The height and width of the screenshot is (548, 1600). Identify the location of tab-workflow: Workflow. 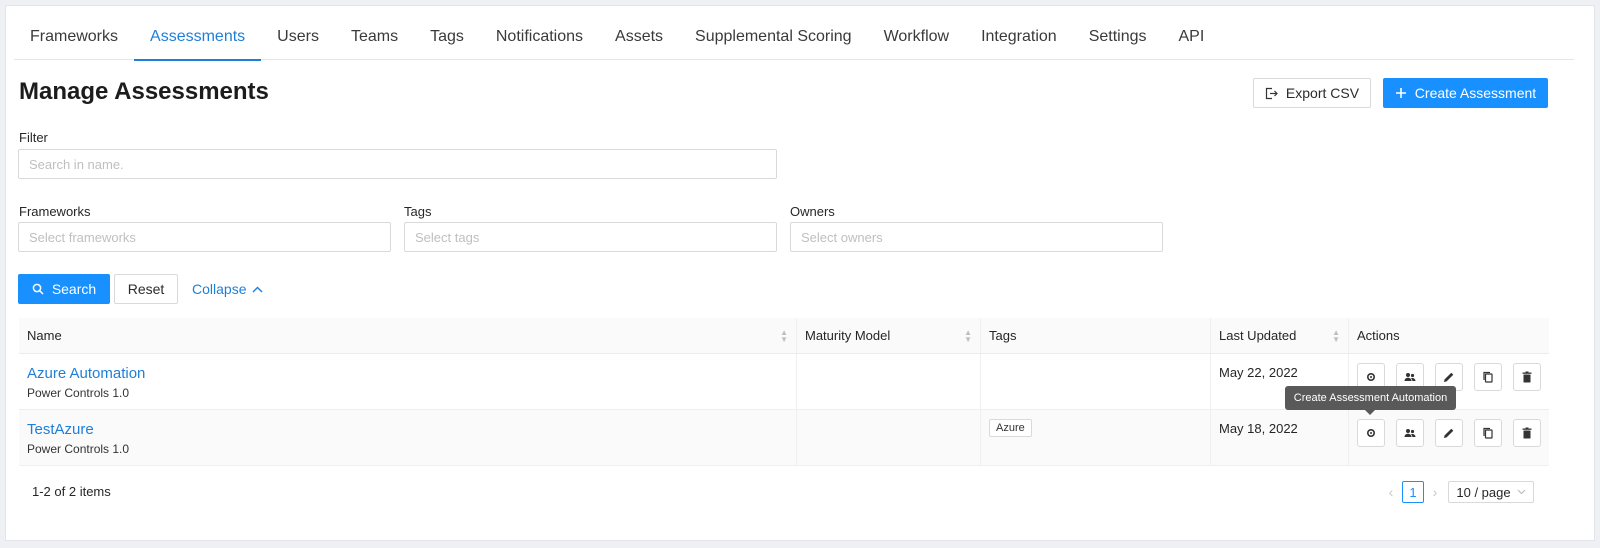
(917, 39).